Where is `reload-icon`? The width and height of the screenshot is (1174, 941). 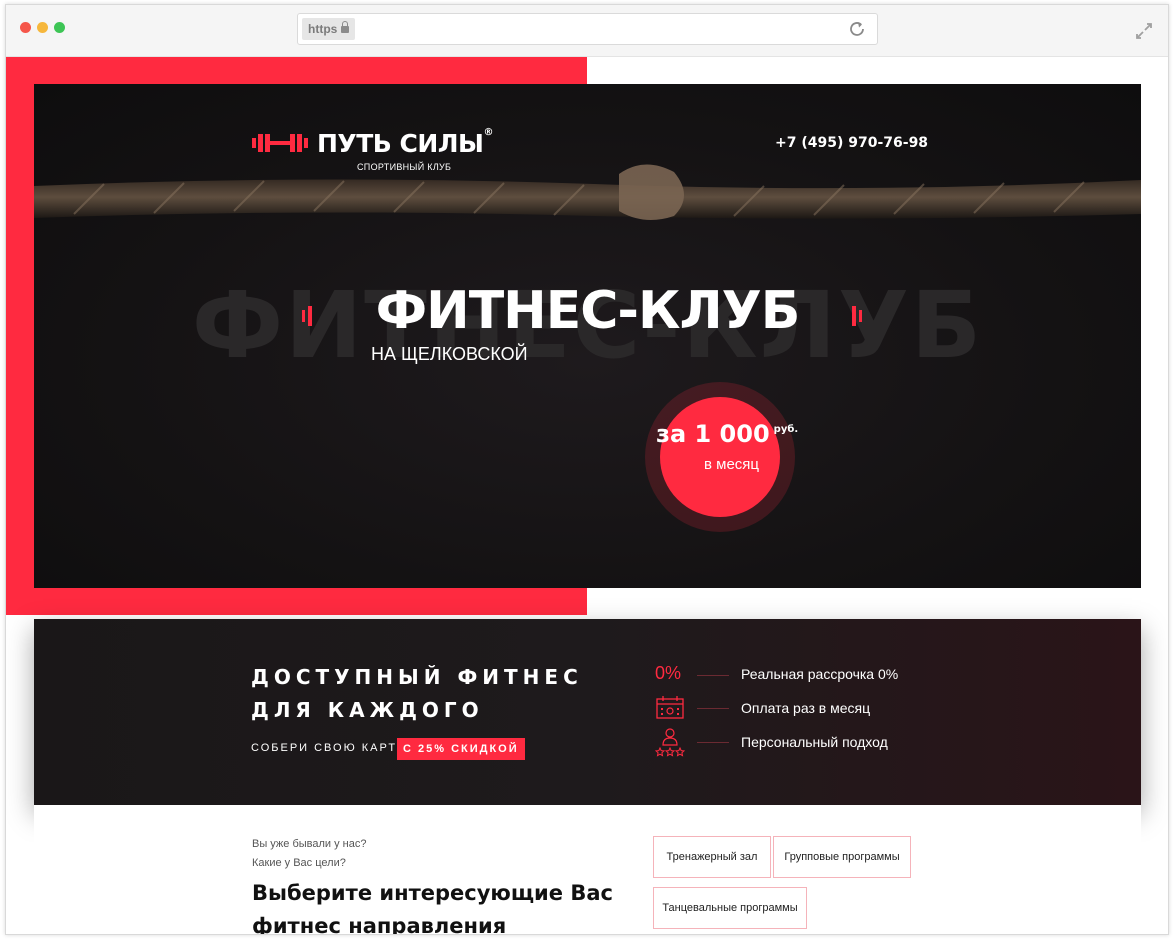
reload-icon is located at coordinates (857, 29).